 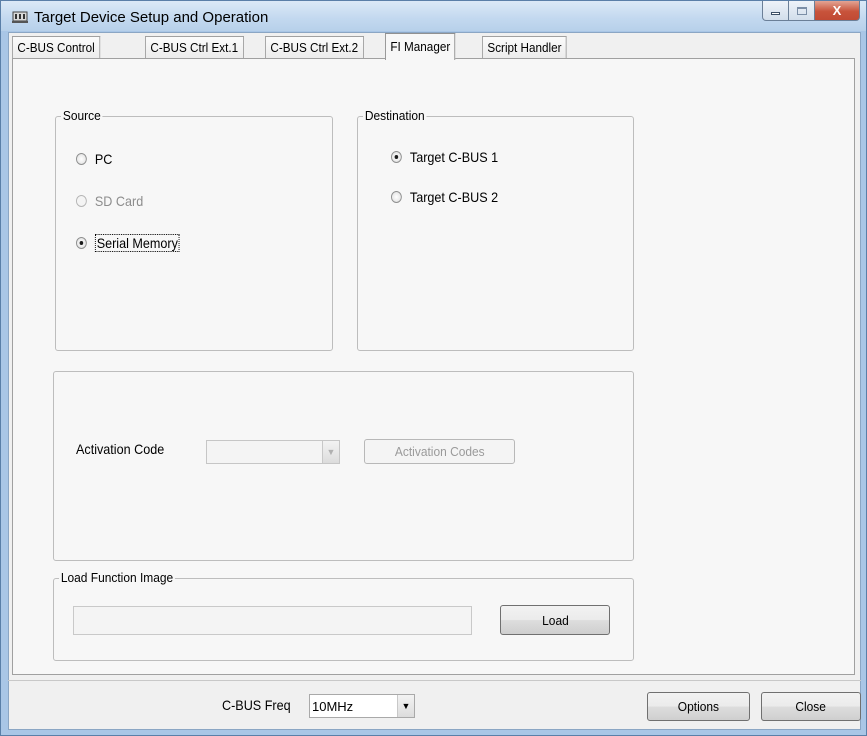 I want to click on tab-cbus-ctrl-ext2: C-BUS Ctrl Ext.2, so click(x=314, y=47).